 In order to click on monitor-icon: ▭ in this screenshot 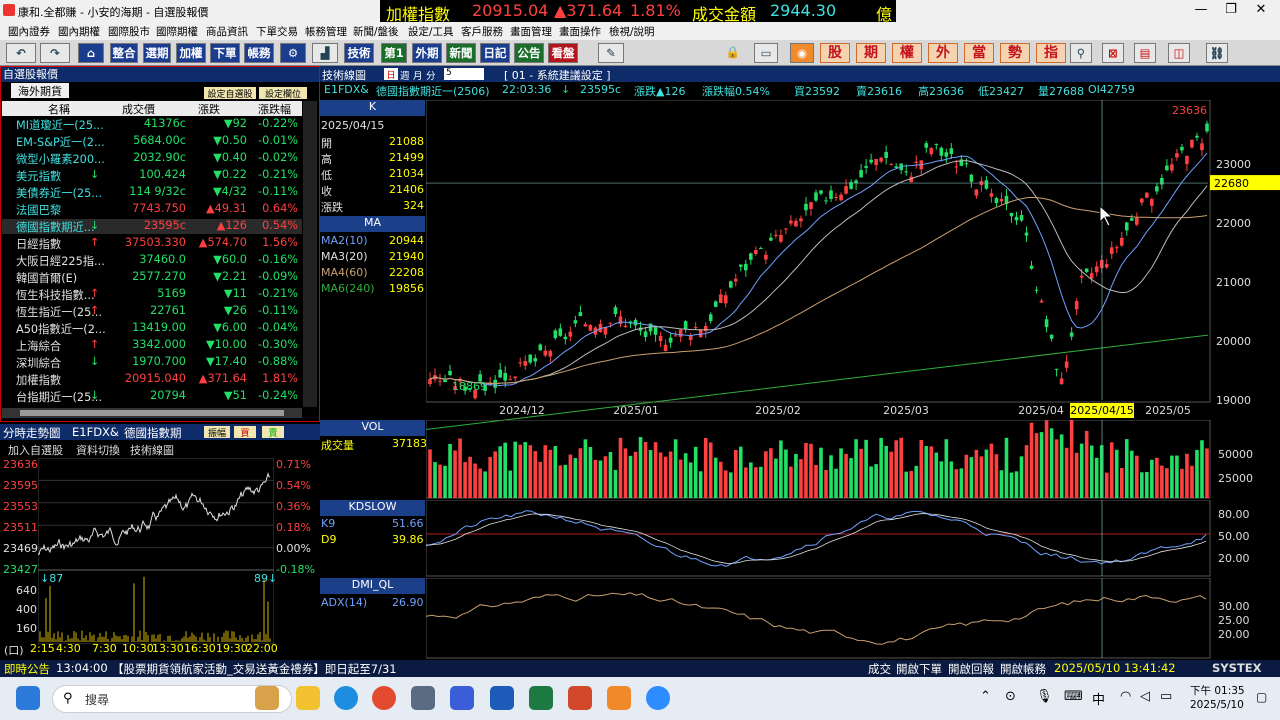, I will do `click(766, 53)`.